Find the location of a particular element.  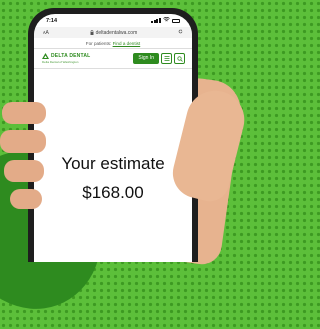

delta-dental-logo: DELTA DENTAL Delta Dental of Washington is located at coordinates (66, 58).